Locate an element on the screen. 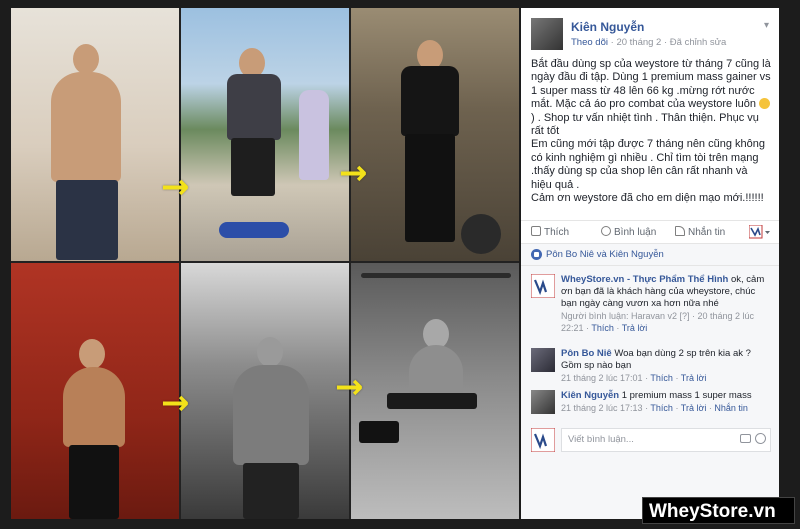 The image size is (800, 529). chevron-down-icon: ▾ is located at coordinates (766, 25).